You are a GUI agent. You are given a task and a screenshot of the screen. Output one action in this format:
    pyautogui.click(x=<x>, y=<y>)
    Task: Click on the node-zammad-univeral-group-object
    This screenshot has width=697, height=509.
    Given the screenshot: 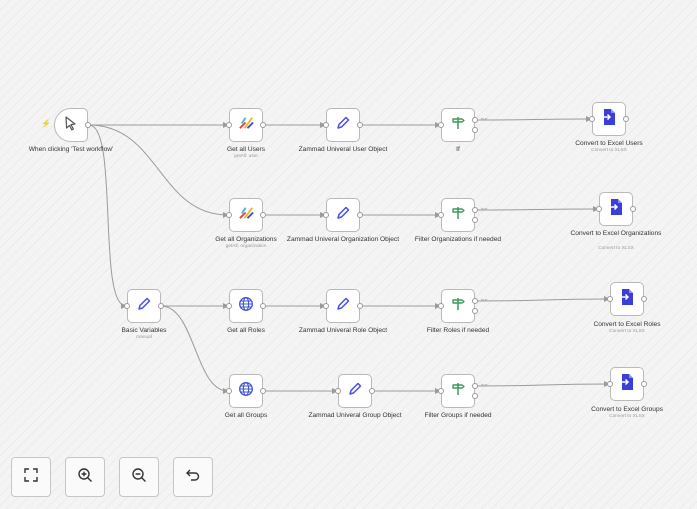 What is the action you would take?
    pyautogui.click(x=355, y=391)
    